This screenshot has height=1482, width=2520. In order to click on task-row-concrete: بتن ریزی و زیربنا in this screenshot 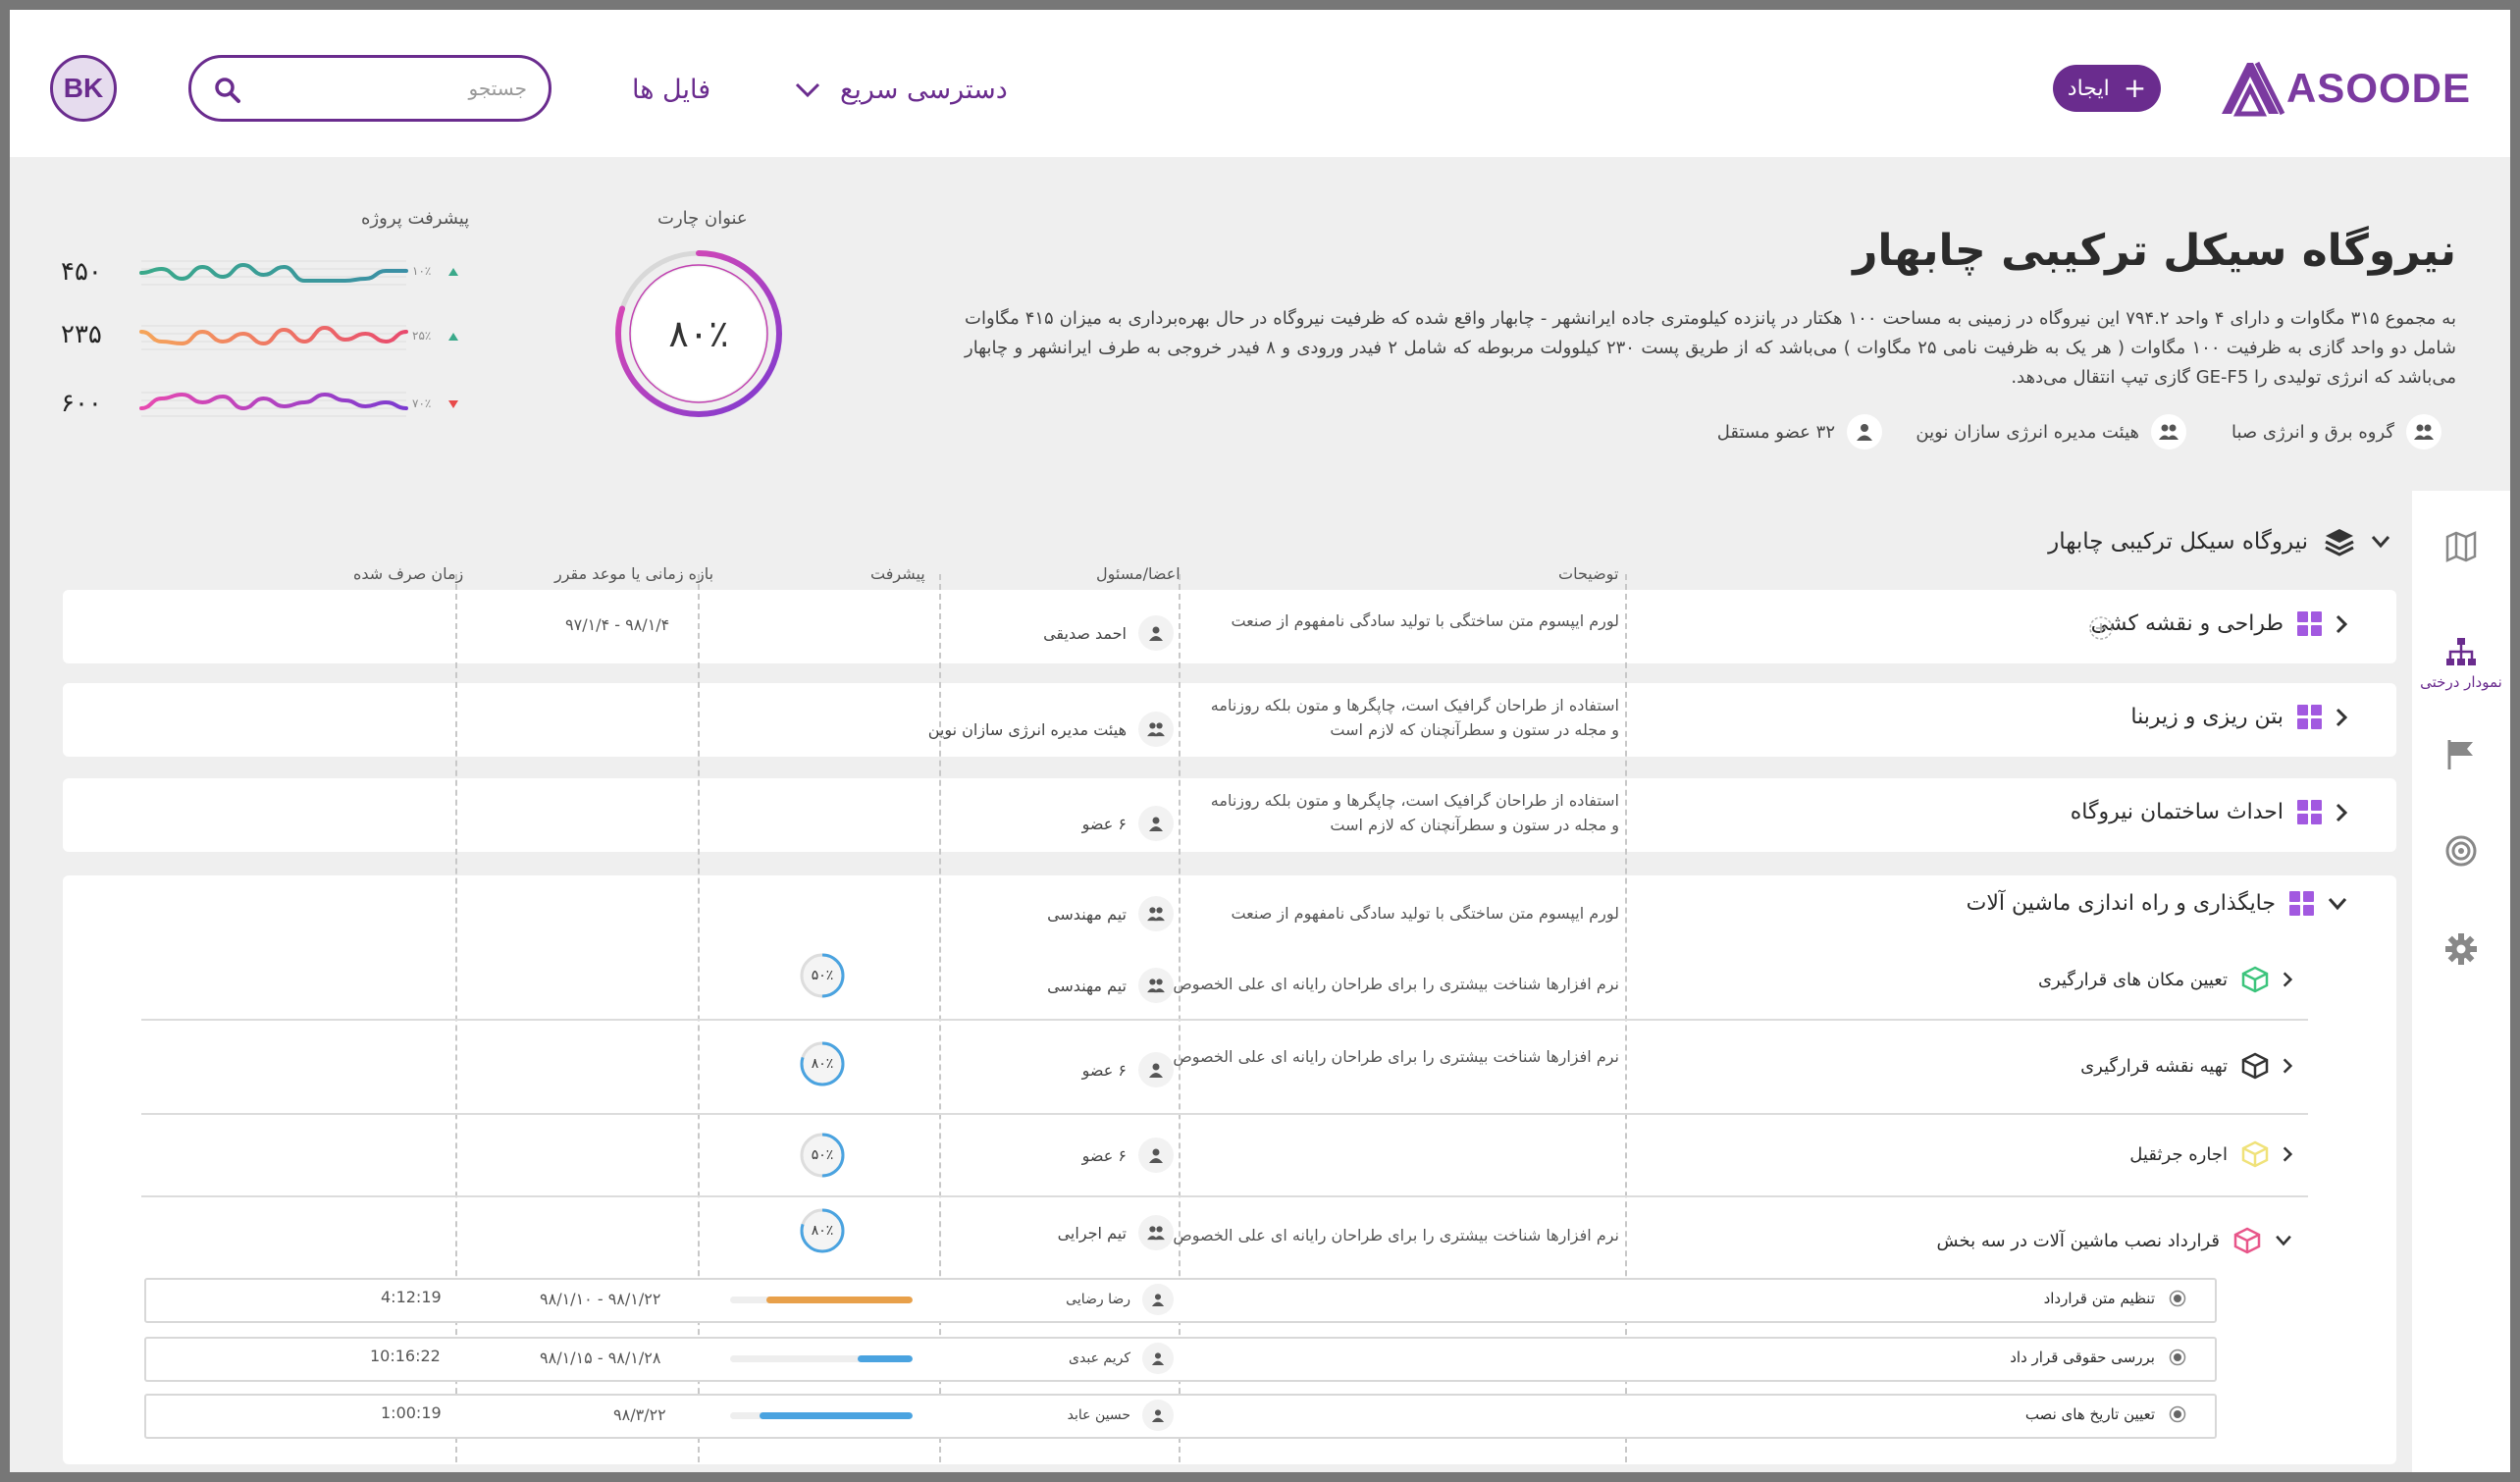, I will do `click(2238, 717)`.